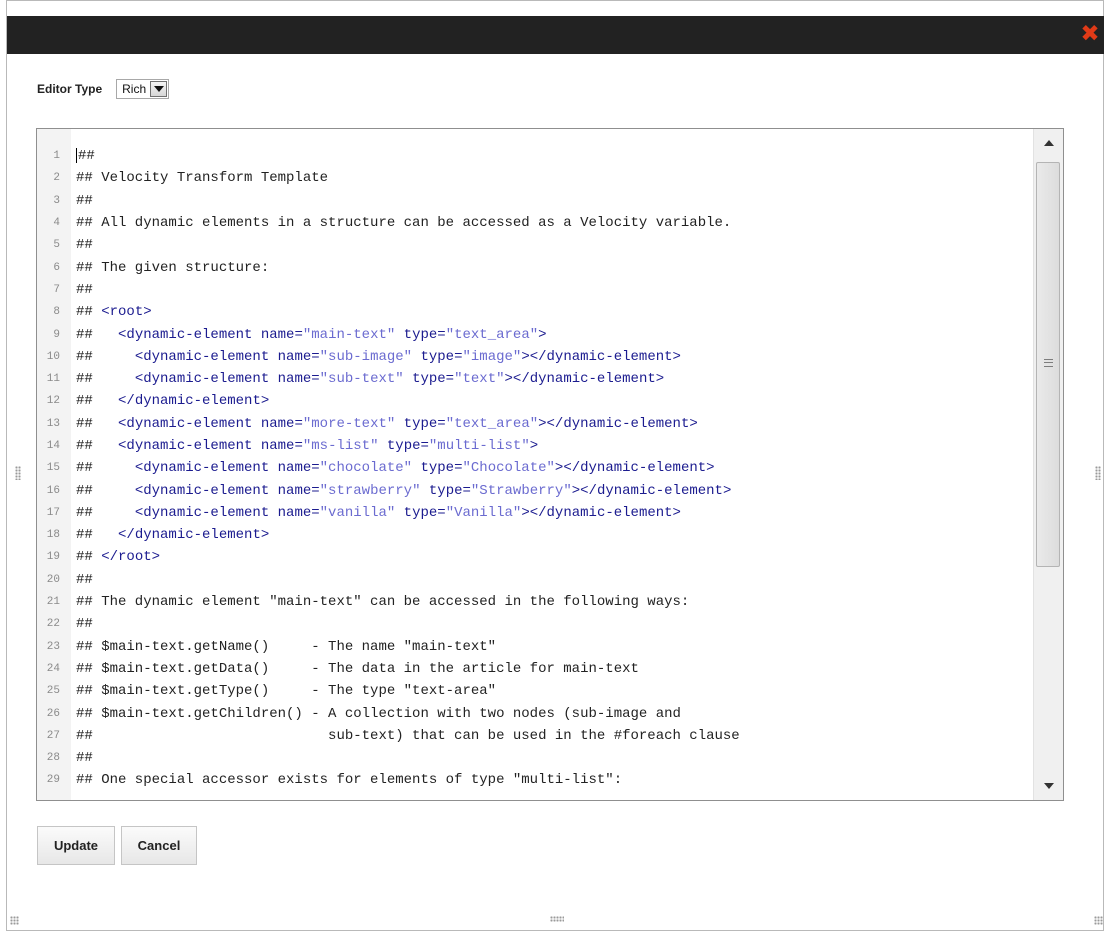 The height and width of the screenshot is (933, 1110). Describe the element at coordinates (534, 535) in the screenshot. I see `code-line: 18 ## </dynamic-element>` at that location.